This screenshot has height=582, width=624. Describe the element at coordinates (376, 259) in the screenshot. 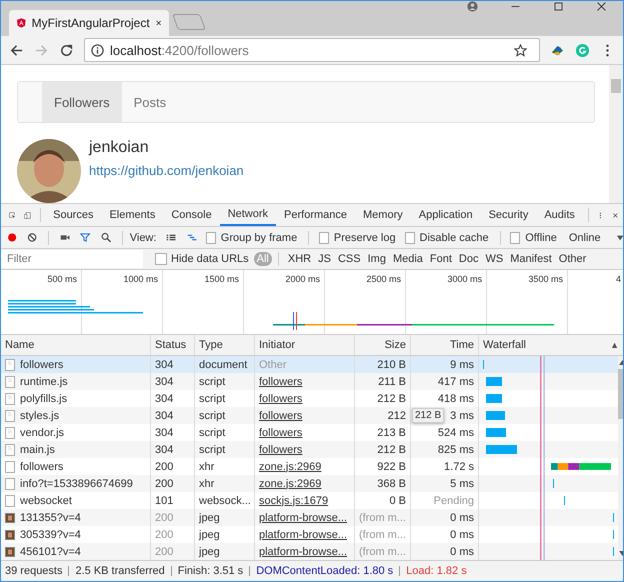

I see `type-filter: Img` at that location.